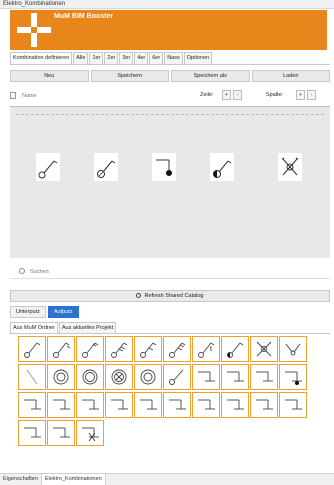 This screenshot has width=334, height=485. I want to click on tab-4er: 4er, so click(141, 58).